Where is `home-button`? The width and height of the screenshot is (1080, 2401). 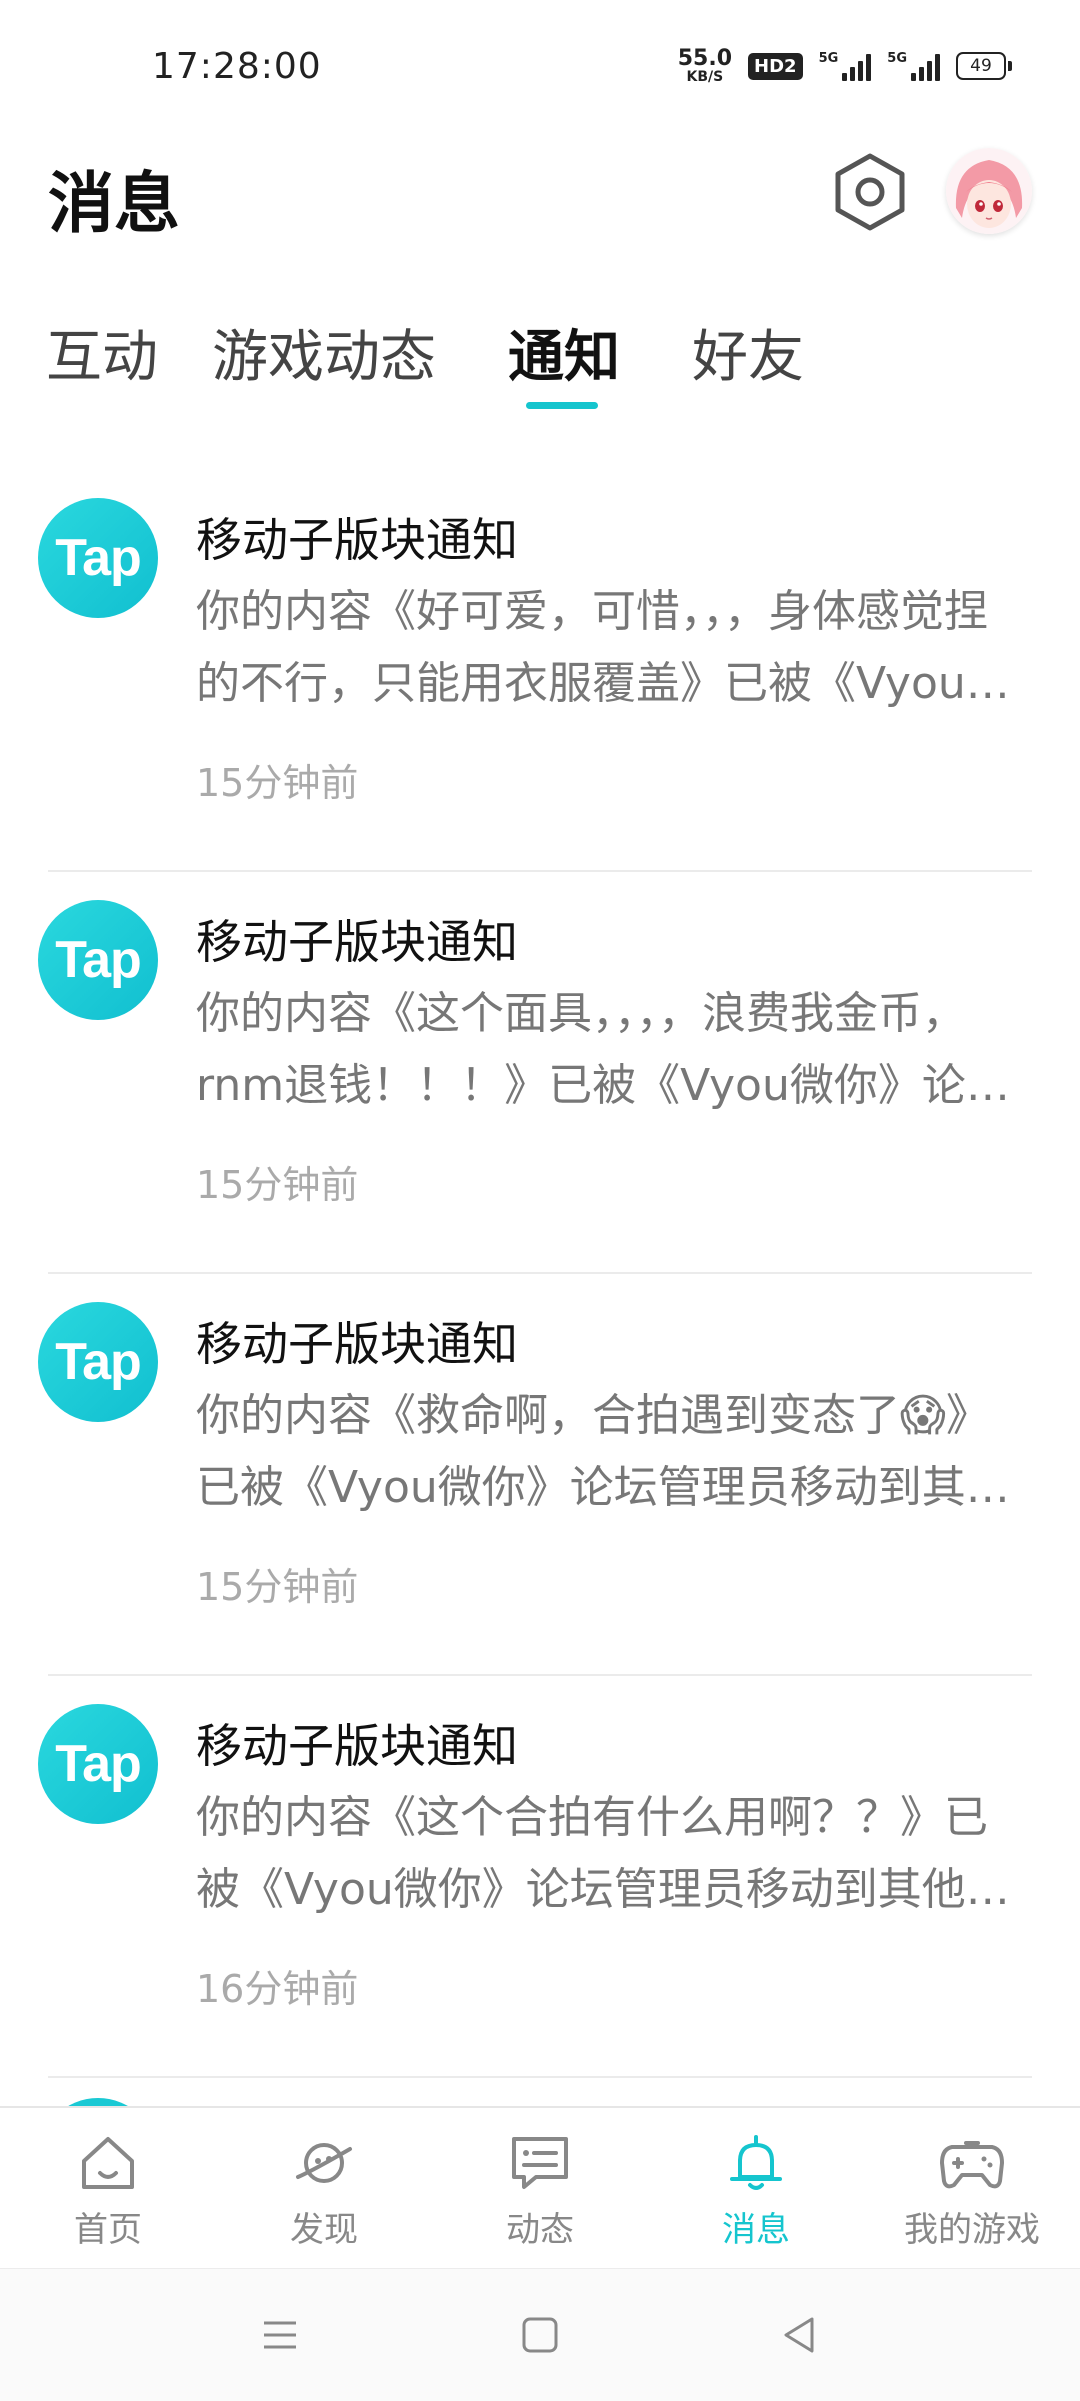 home-button is located at coordinates (540, 2335).